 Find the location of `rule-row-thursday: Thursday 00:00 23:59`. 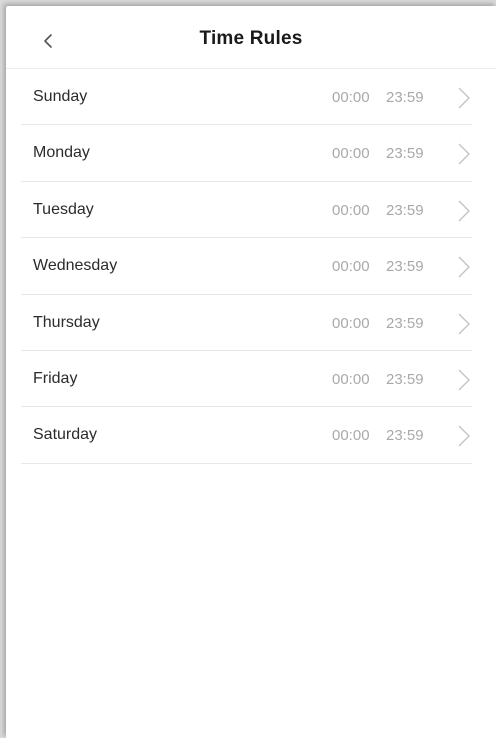

rule-row-thursday: Thursday 00:00 23:59 is located at coordinates (246, 323).